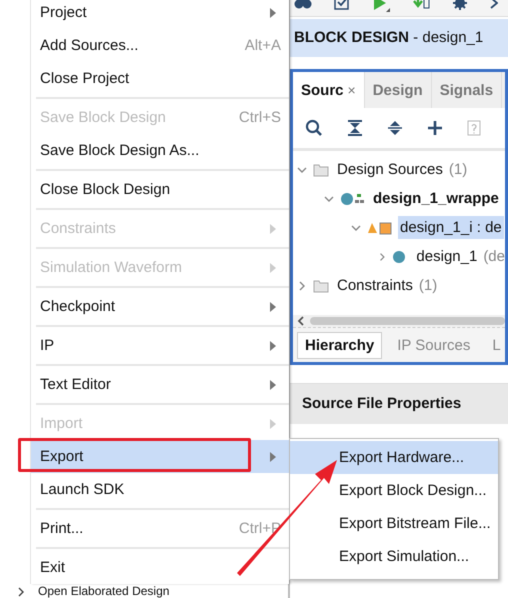  I want to click on settings-icon, so click(460, 5).